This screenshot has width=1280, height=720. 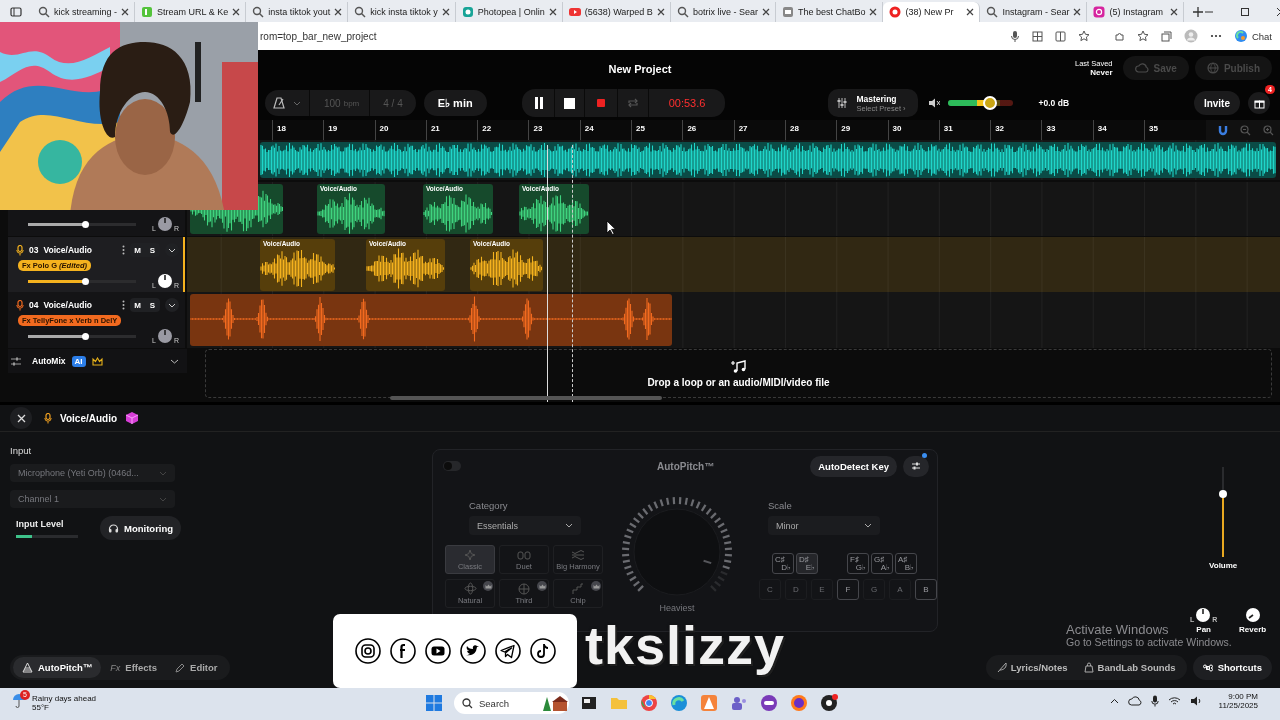 What do you see at coordinates (40, 523) in the screenshot?
I see `input-level-label: Input Level` at bounding box center [40, 523].